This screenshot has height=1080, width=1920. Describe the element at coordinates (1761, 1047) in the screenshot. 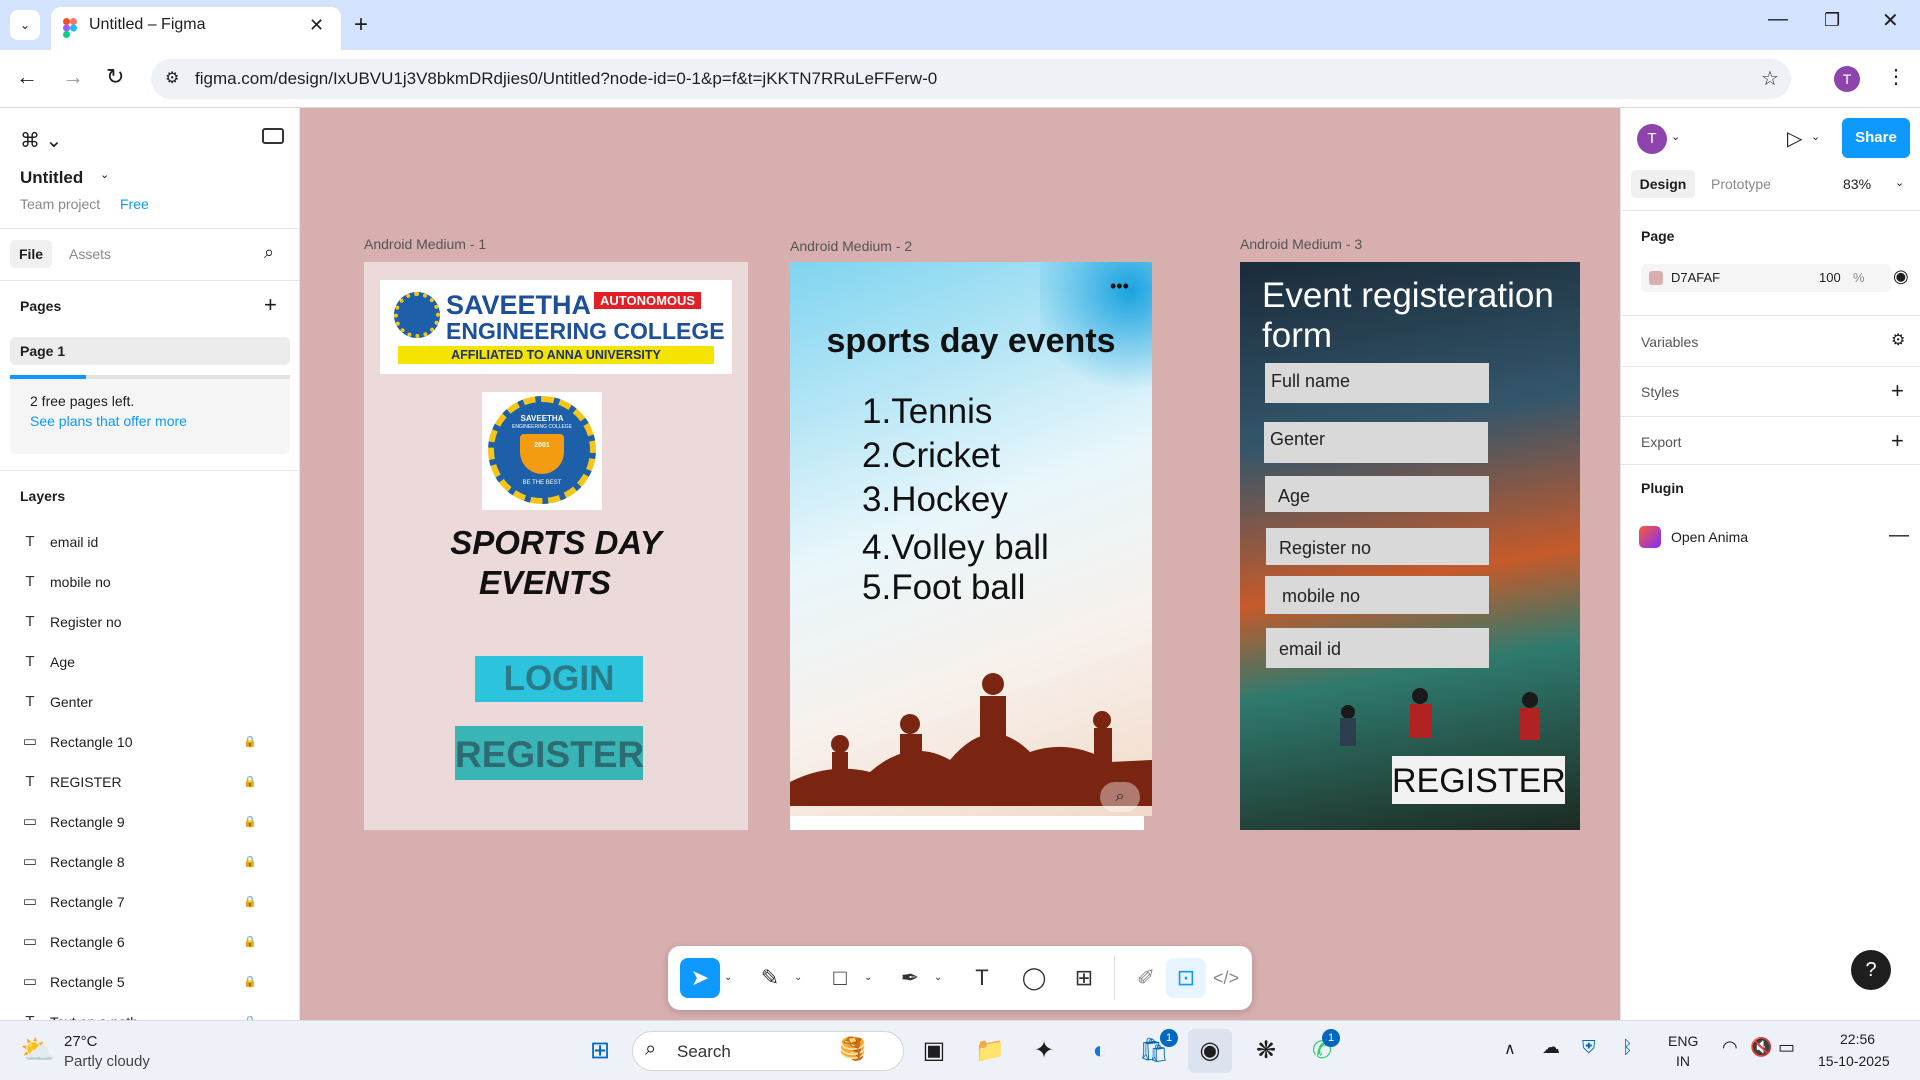

I see `volume-muted-icon: 🔇` at that location.